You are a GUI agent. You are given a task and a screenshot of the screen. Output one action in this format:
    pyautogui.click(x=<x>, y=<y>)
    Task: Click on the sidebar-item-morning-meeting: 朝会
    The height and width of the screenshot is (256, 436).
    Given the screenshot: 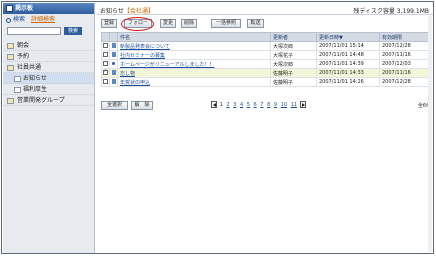 What is the action you would take?
    pyautogui.click(x=48, y=45)
    